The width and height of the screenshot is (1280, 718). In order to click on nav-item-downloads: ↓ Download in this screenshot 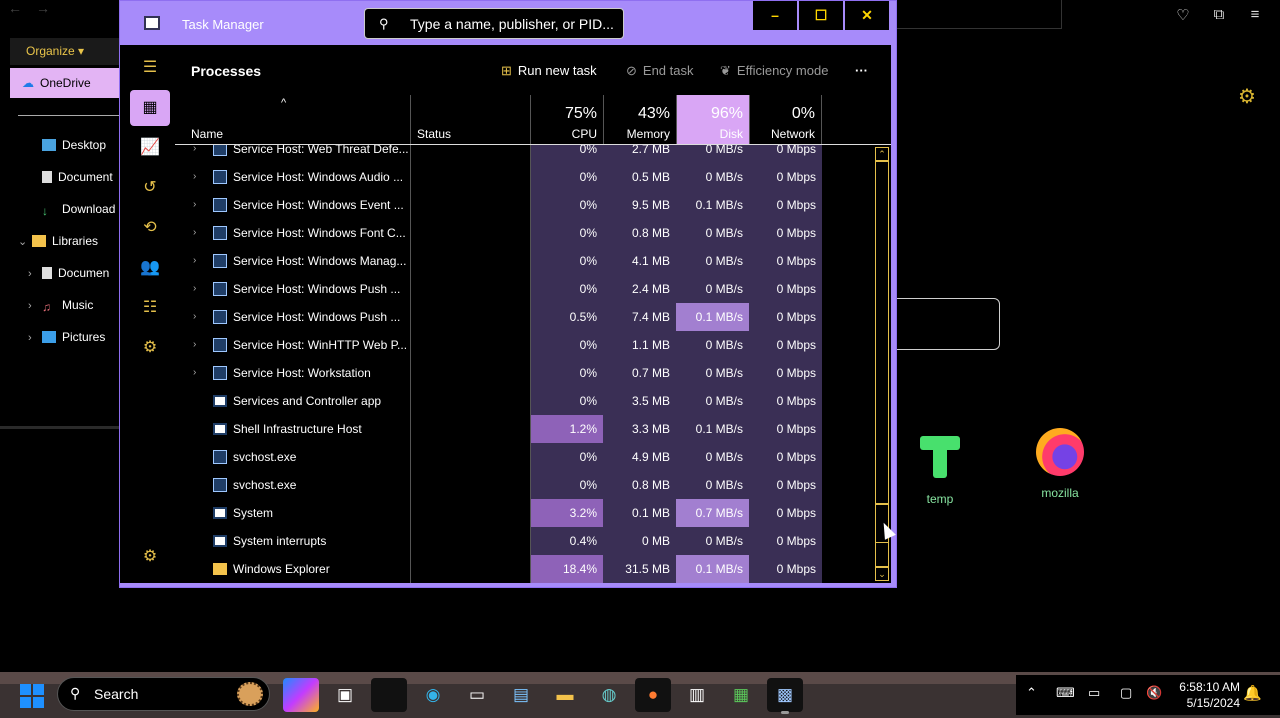, I will do `click(78, 213)`.